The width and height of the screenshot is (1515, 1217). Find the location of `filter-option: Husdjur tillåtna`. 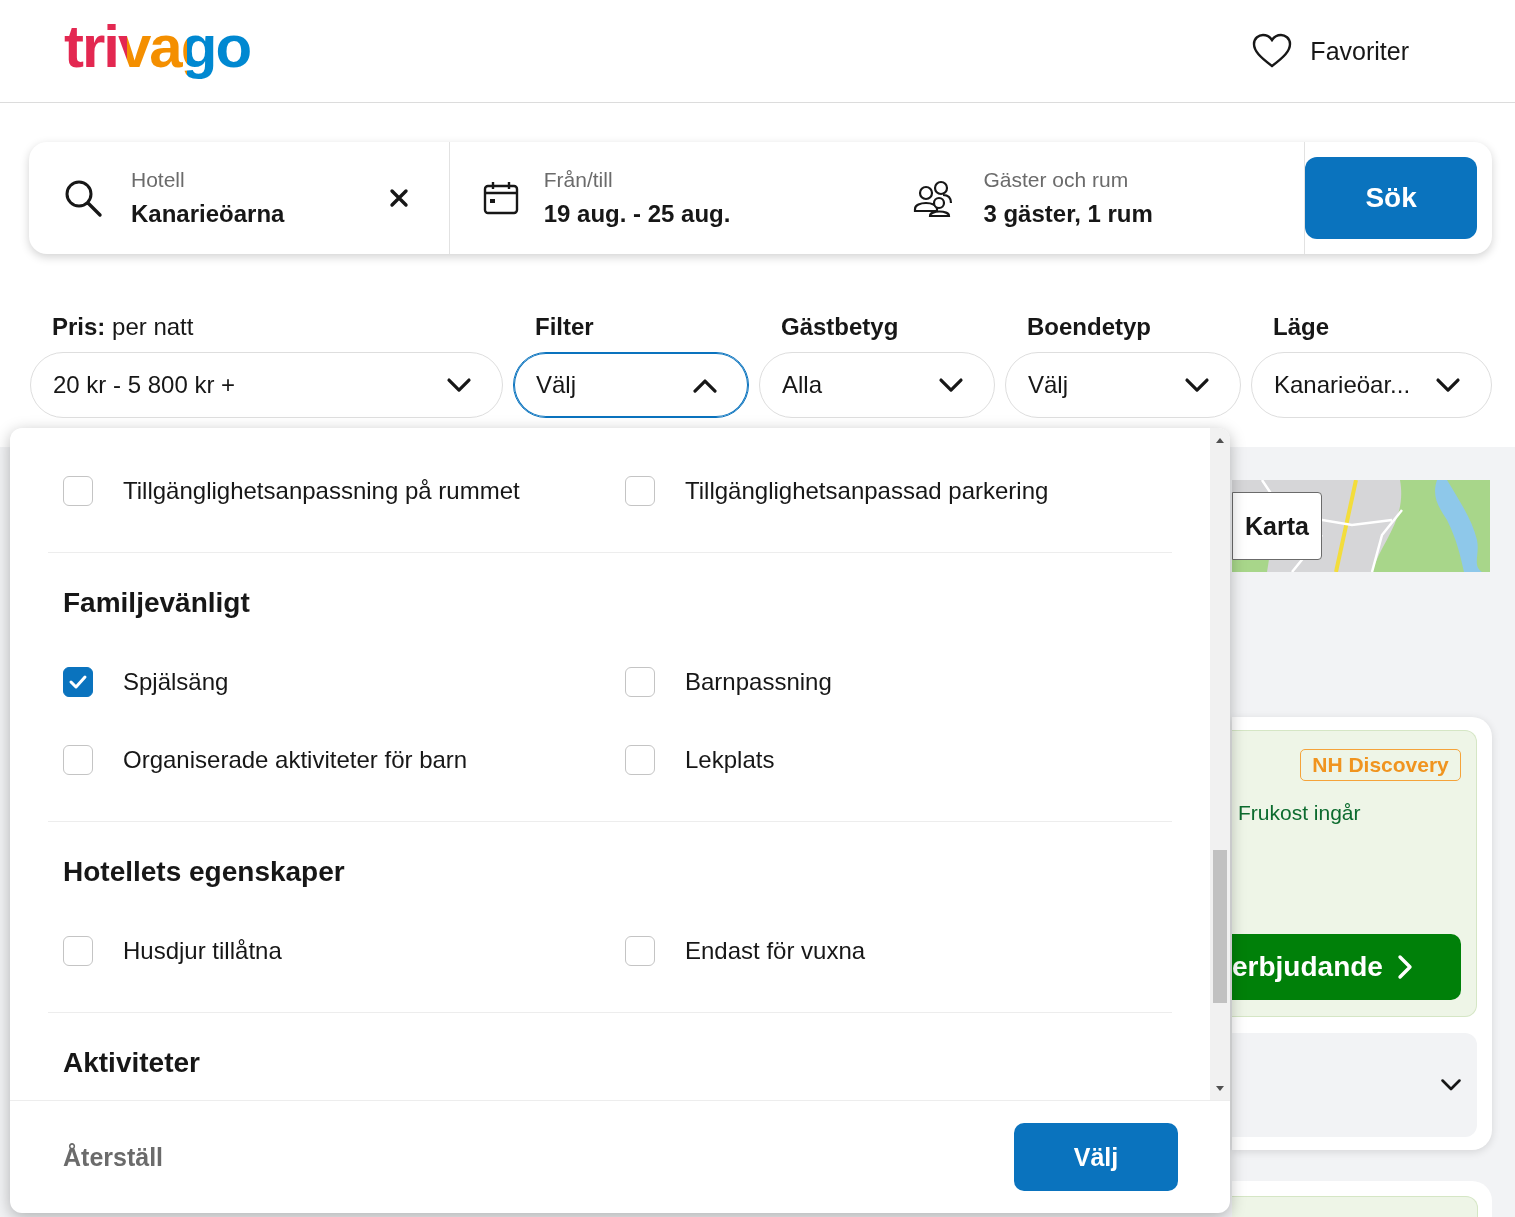

filter-option: Husdjur tillåtna is located at coordinates (344, 951).